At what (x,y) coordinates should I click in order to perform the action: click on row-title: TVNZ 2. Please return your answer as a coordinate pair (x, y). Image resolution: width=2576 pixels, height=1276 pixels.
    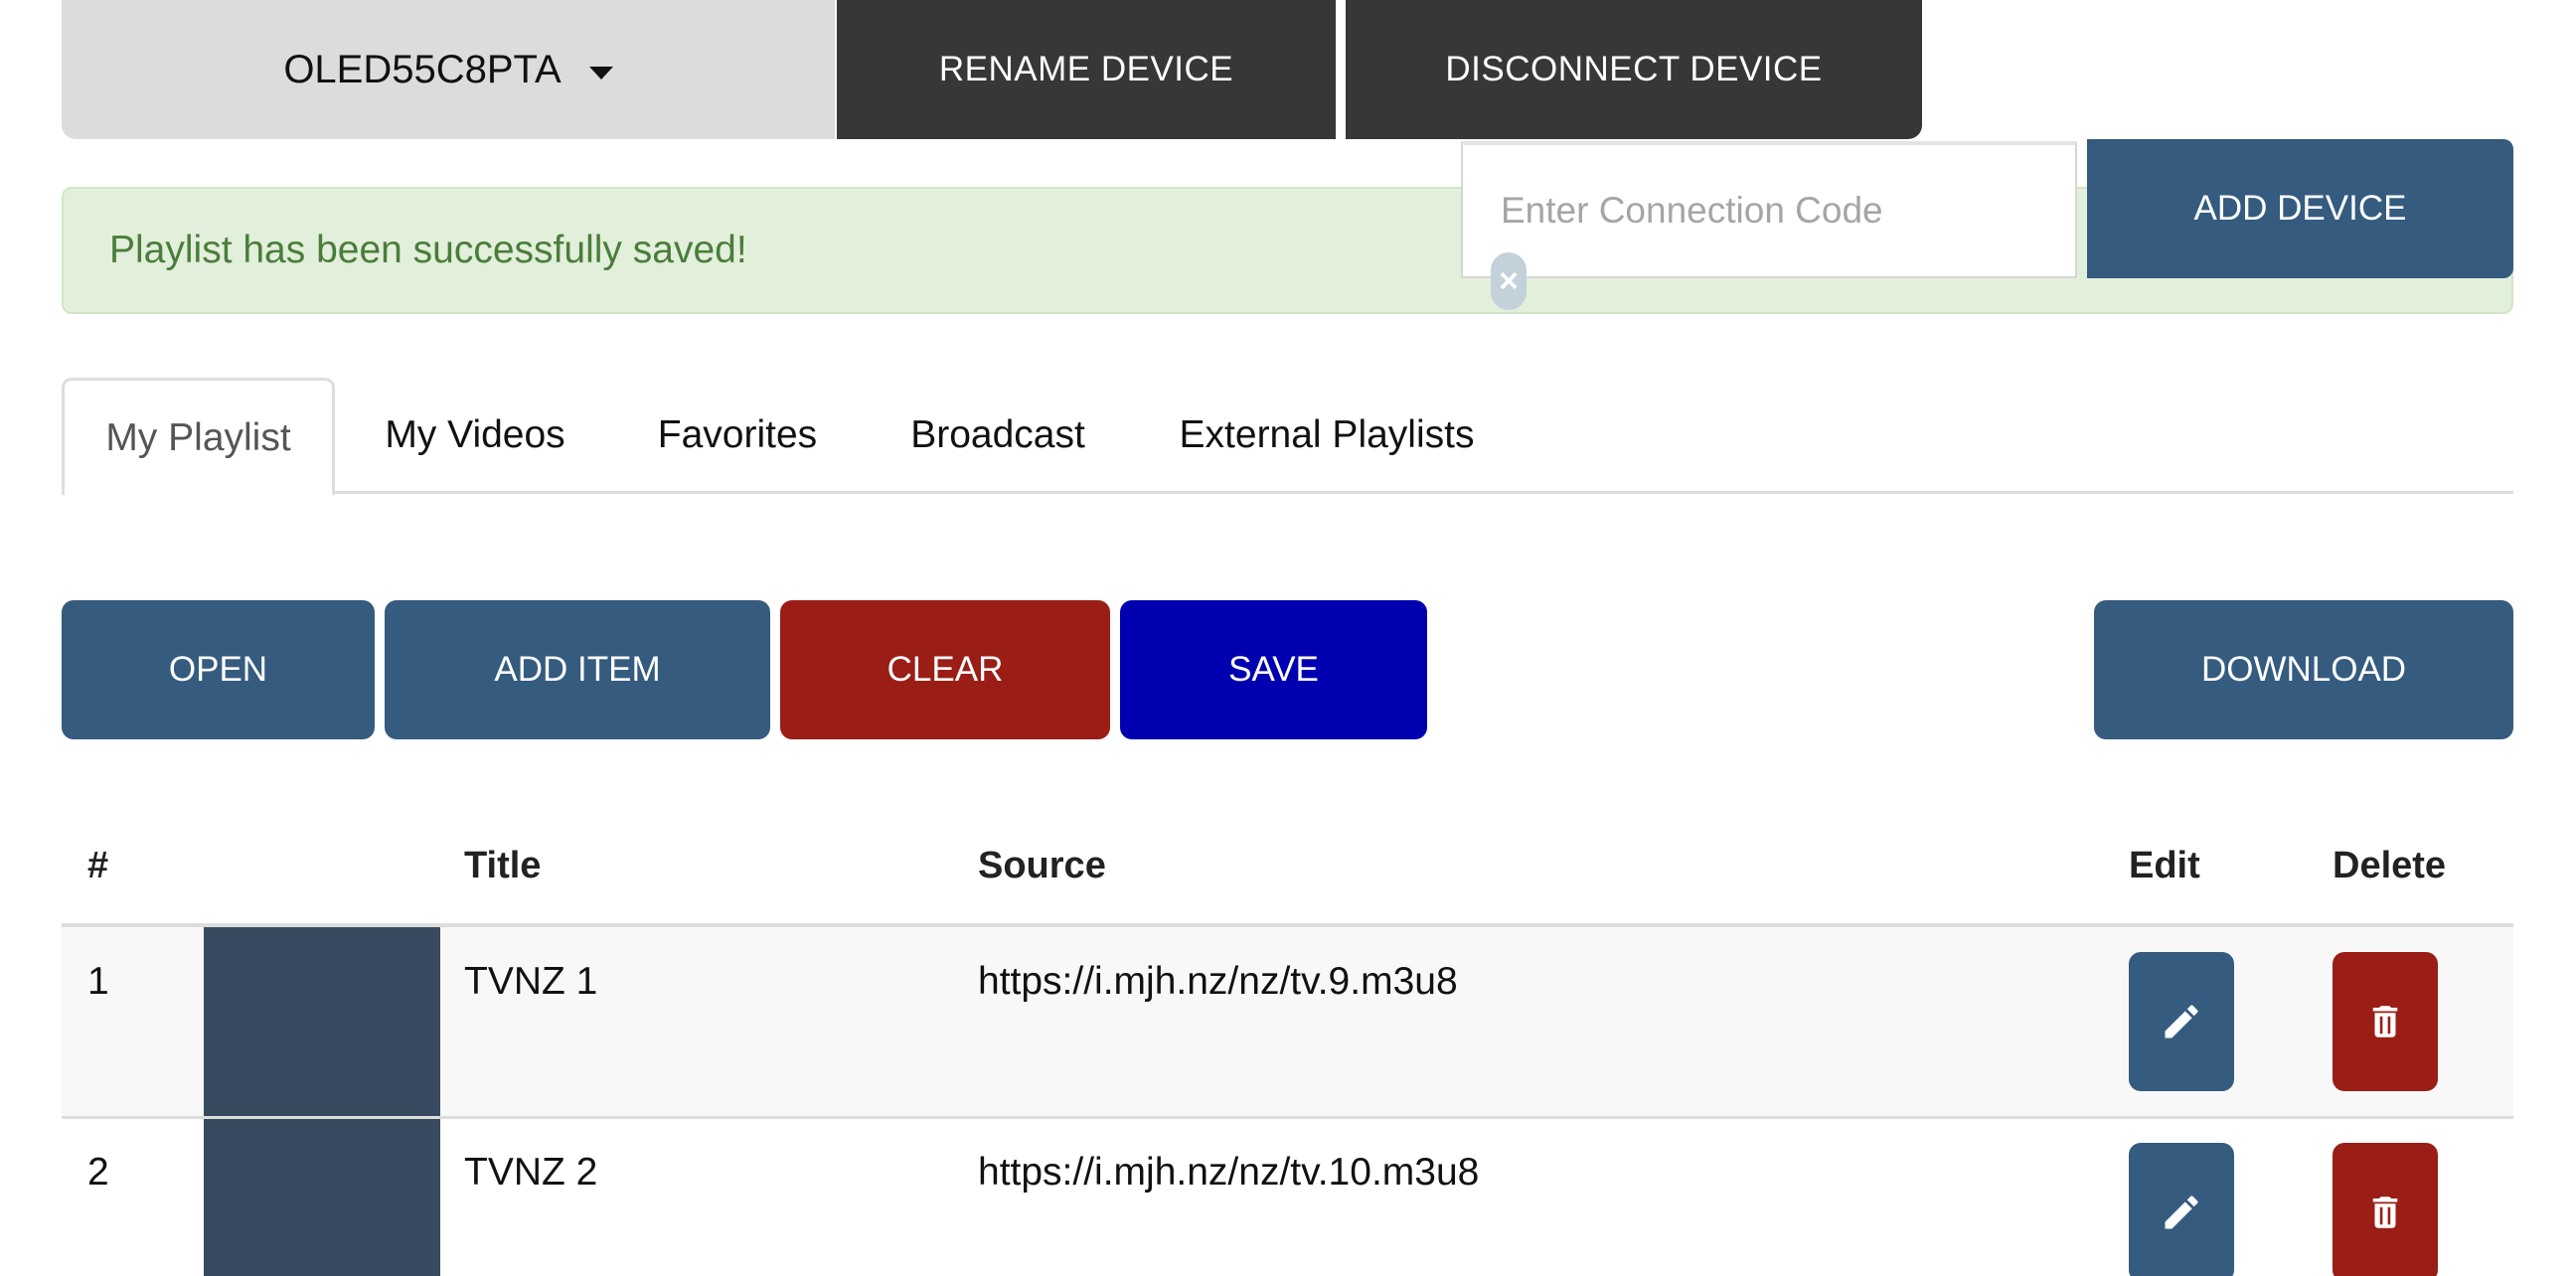
    Looking at the image, I should click on (531, 1172).